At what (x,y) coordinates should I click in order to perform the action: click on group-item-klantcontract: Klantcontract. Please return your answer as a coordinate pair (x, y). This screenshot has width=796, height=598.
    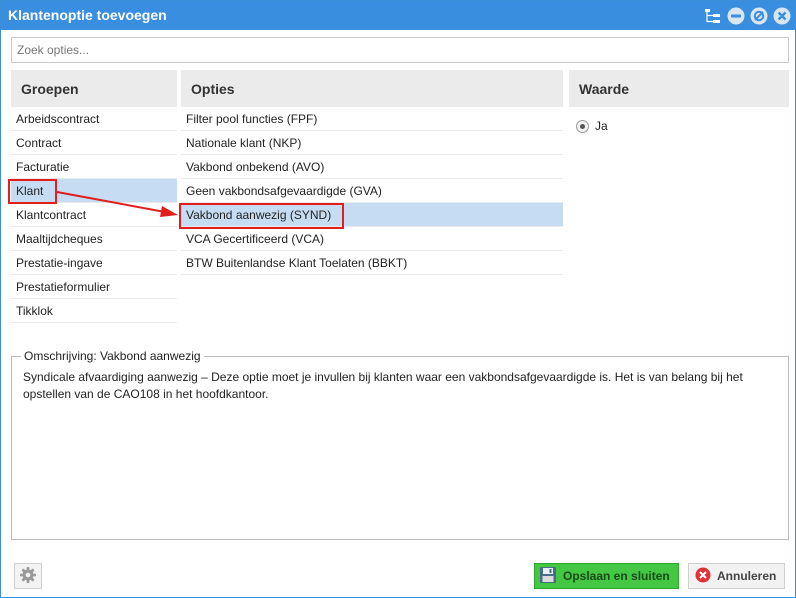
    Looking at the image, I should click on (94, 215).